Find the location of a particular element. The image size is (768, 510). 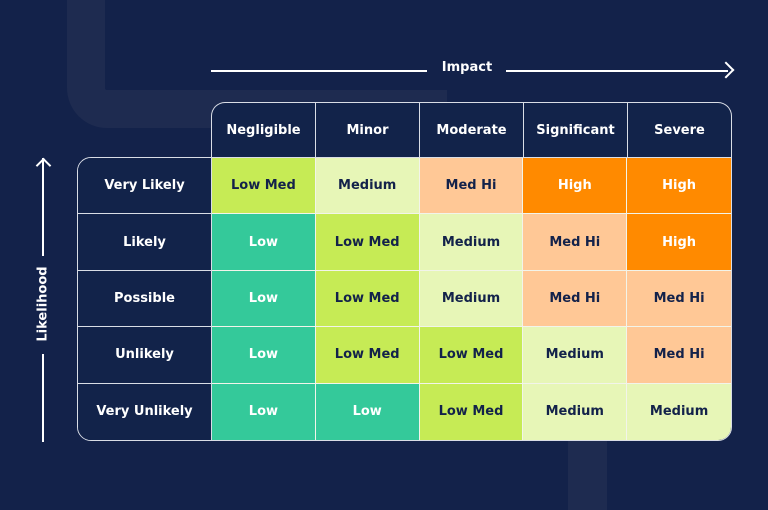

background-decoration-bottom is located at coordinates (587, 475).